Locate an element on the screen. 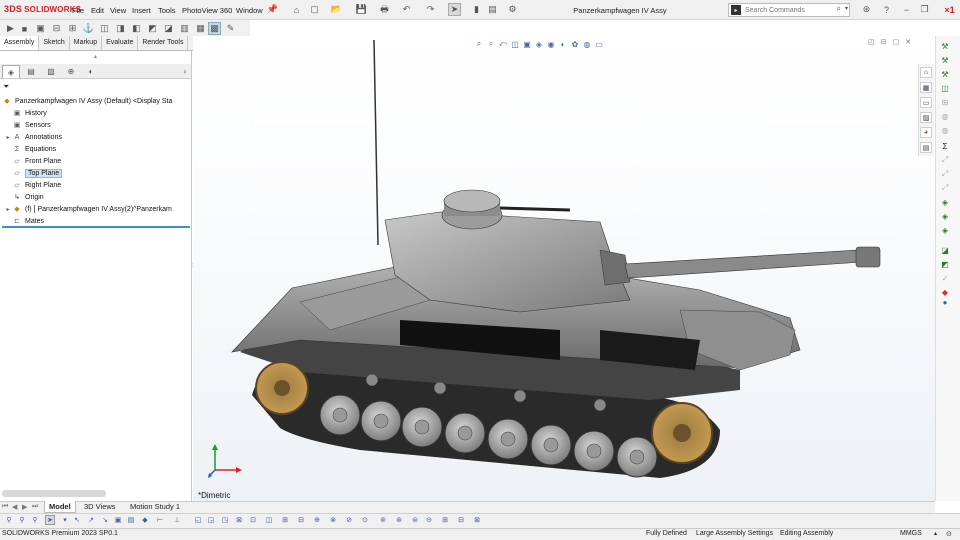  tool-icon-1: ⚒ is located at coordinates (945, 46).